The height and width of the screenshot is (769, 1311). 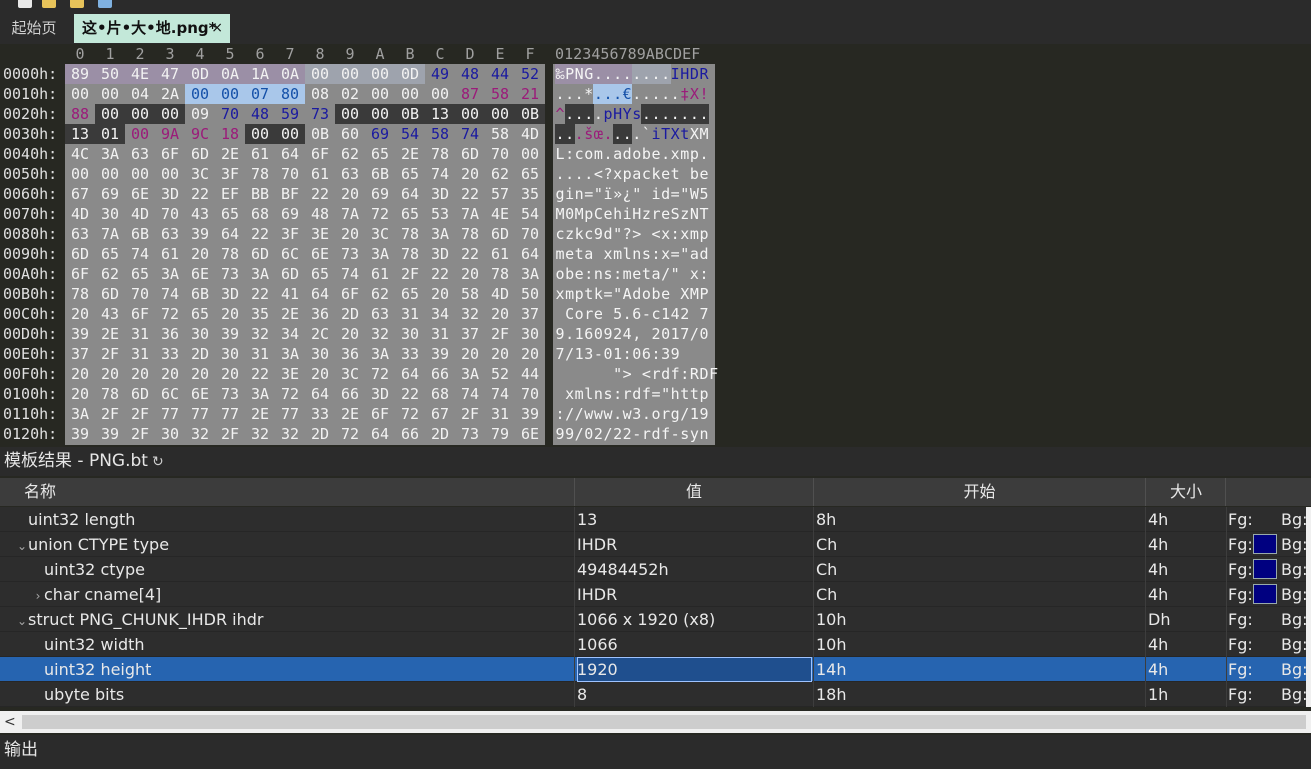 I want to click on hex-byte: 37, so click(x=470, y=334).